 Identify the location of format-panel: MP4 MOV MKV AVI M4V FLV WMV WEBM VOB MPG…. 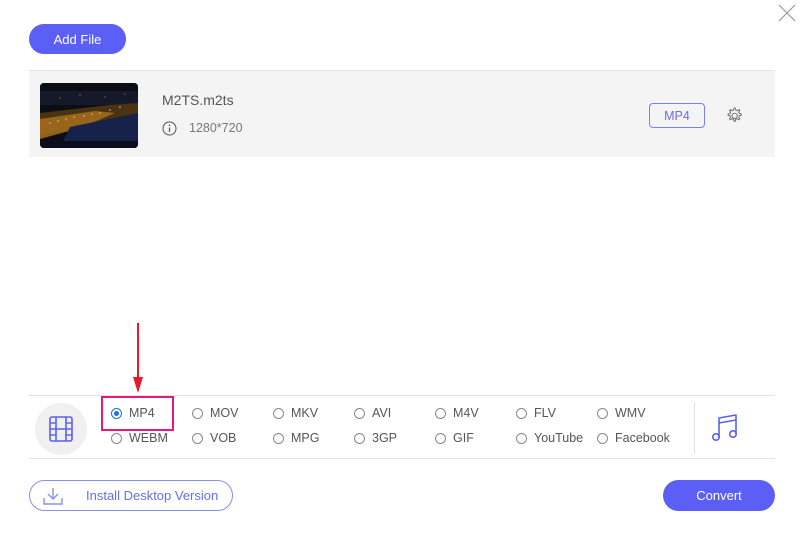
(402, 427).